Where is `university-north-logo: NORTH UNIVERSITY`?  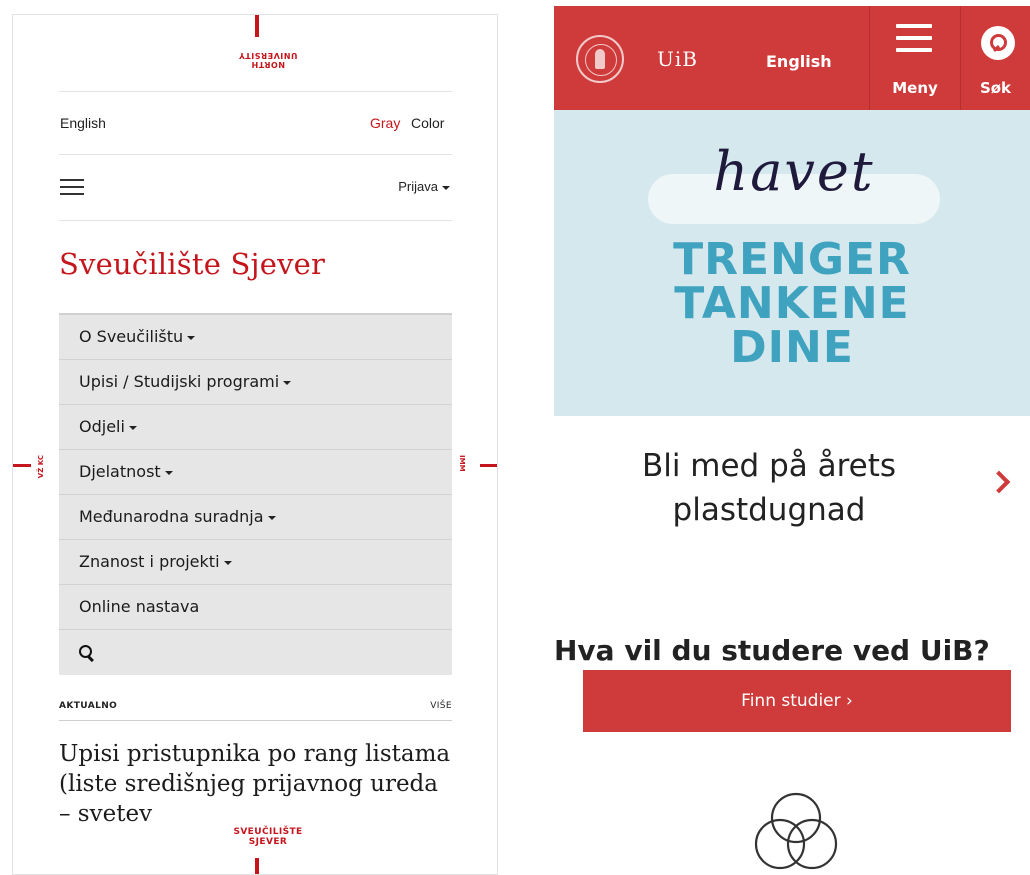
university-north-logo: NORTH UNIVERSITY is located at coordinates (268, 60).